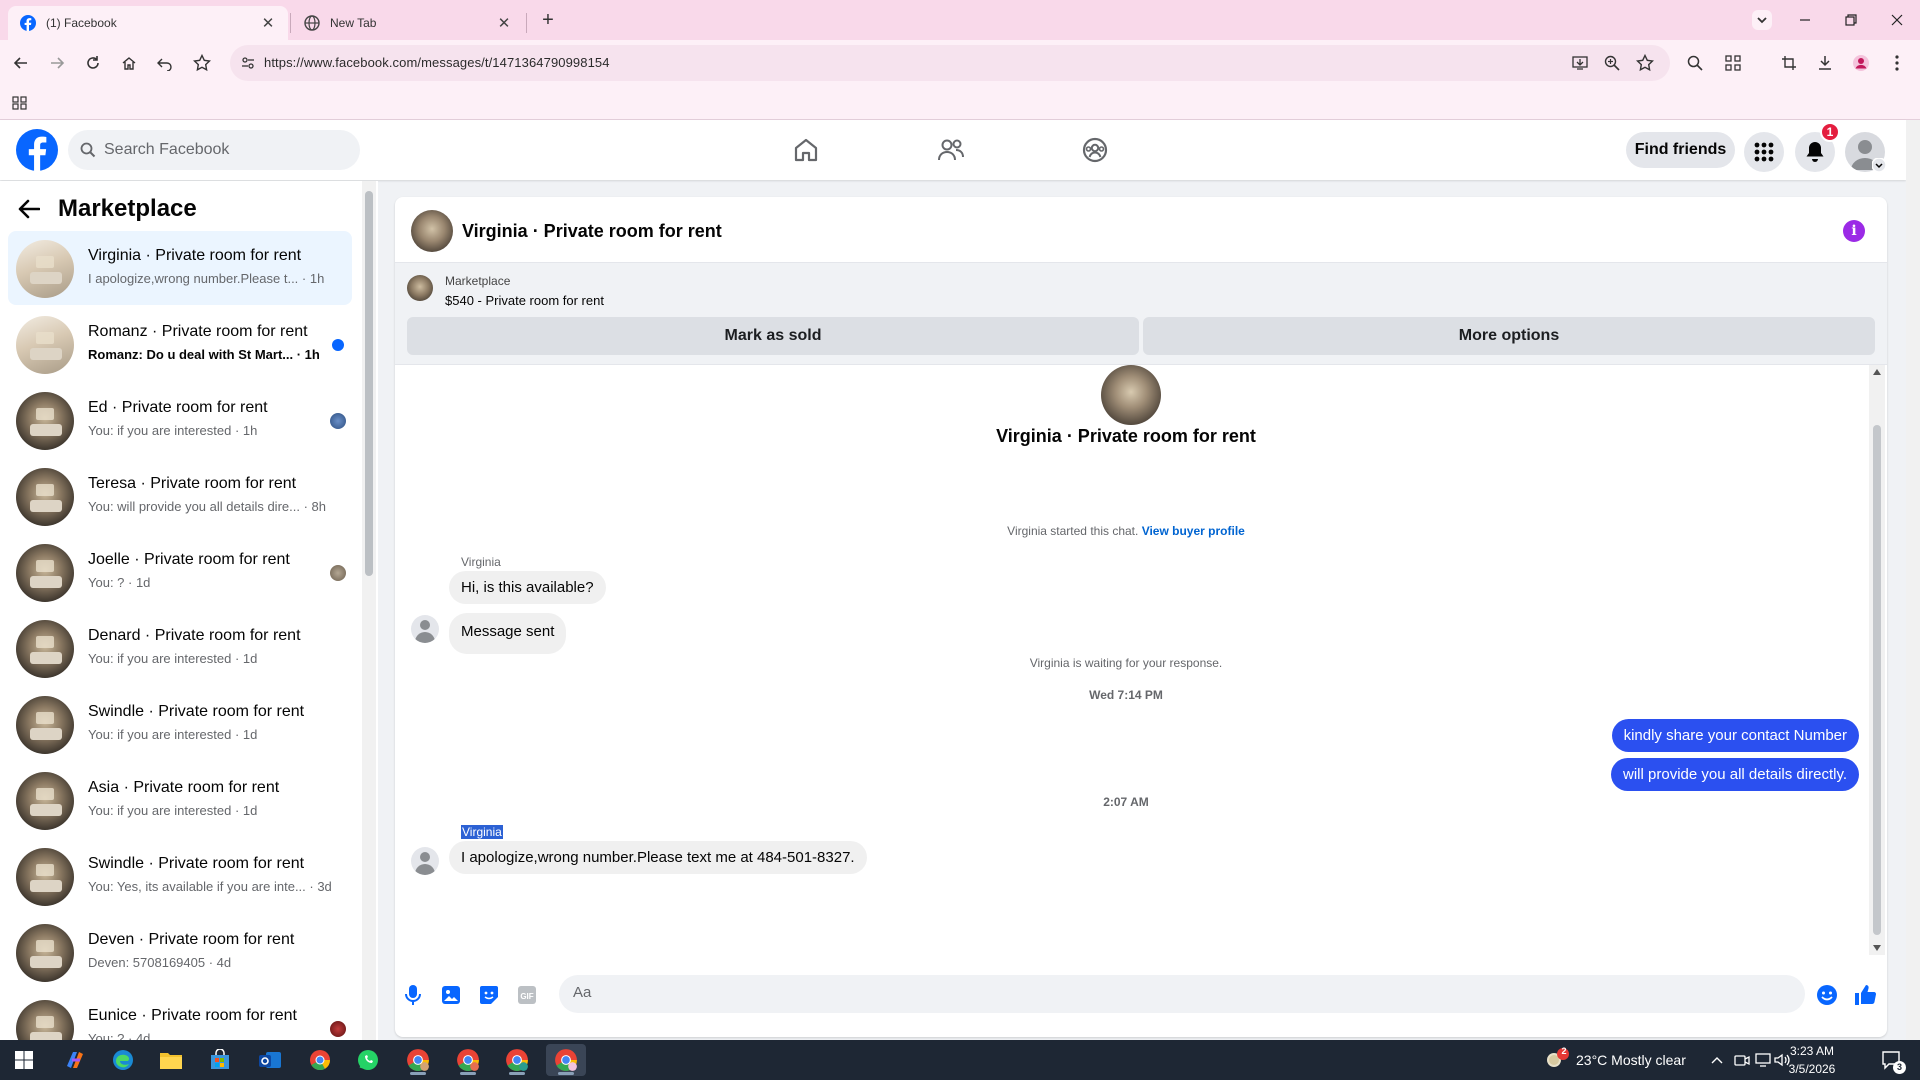 This screenshot has height=1080, width=1920. What do you see at coordinates (1897, 63) in the screenshot?
I see `menu-dots-icon` at bounding box center [1897, 63].